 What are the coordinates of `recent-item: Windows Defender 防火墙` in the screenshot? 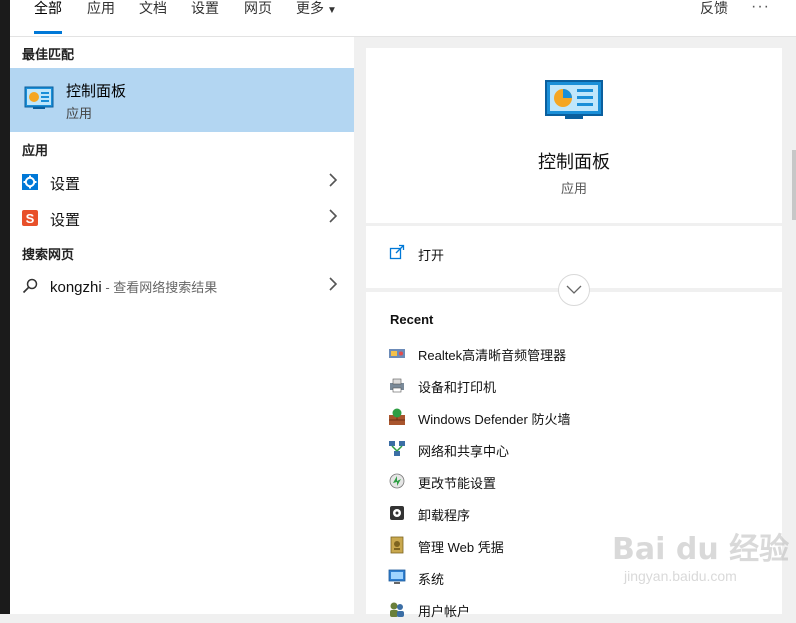 It's located at (578, 418).